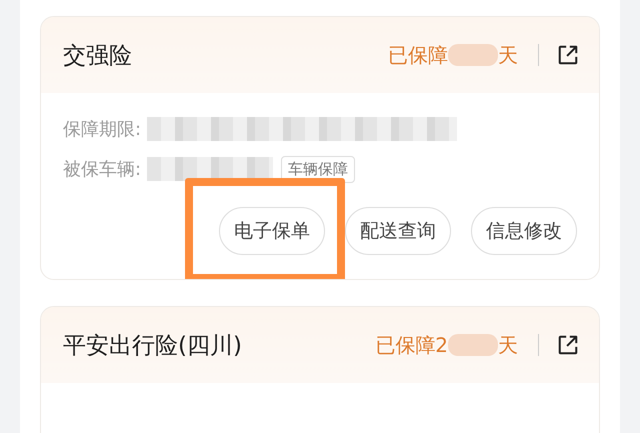 The width and height of the screenshot is (640, 433). Describe the element at coordinates (102, 169) in the screenshot. I see `detail-label: 被保车辆:` at that location.